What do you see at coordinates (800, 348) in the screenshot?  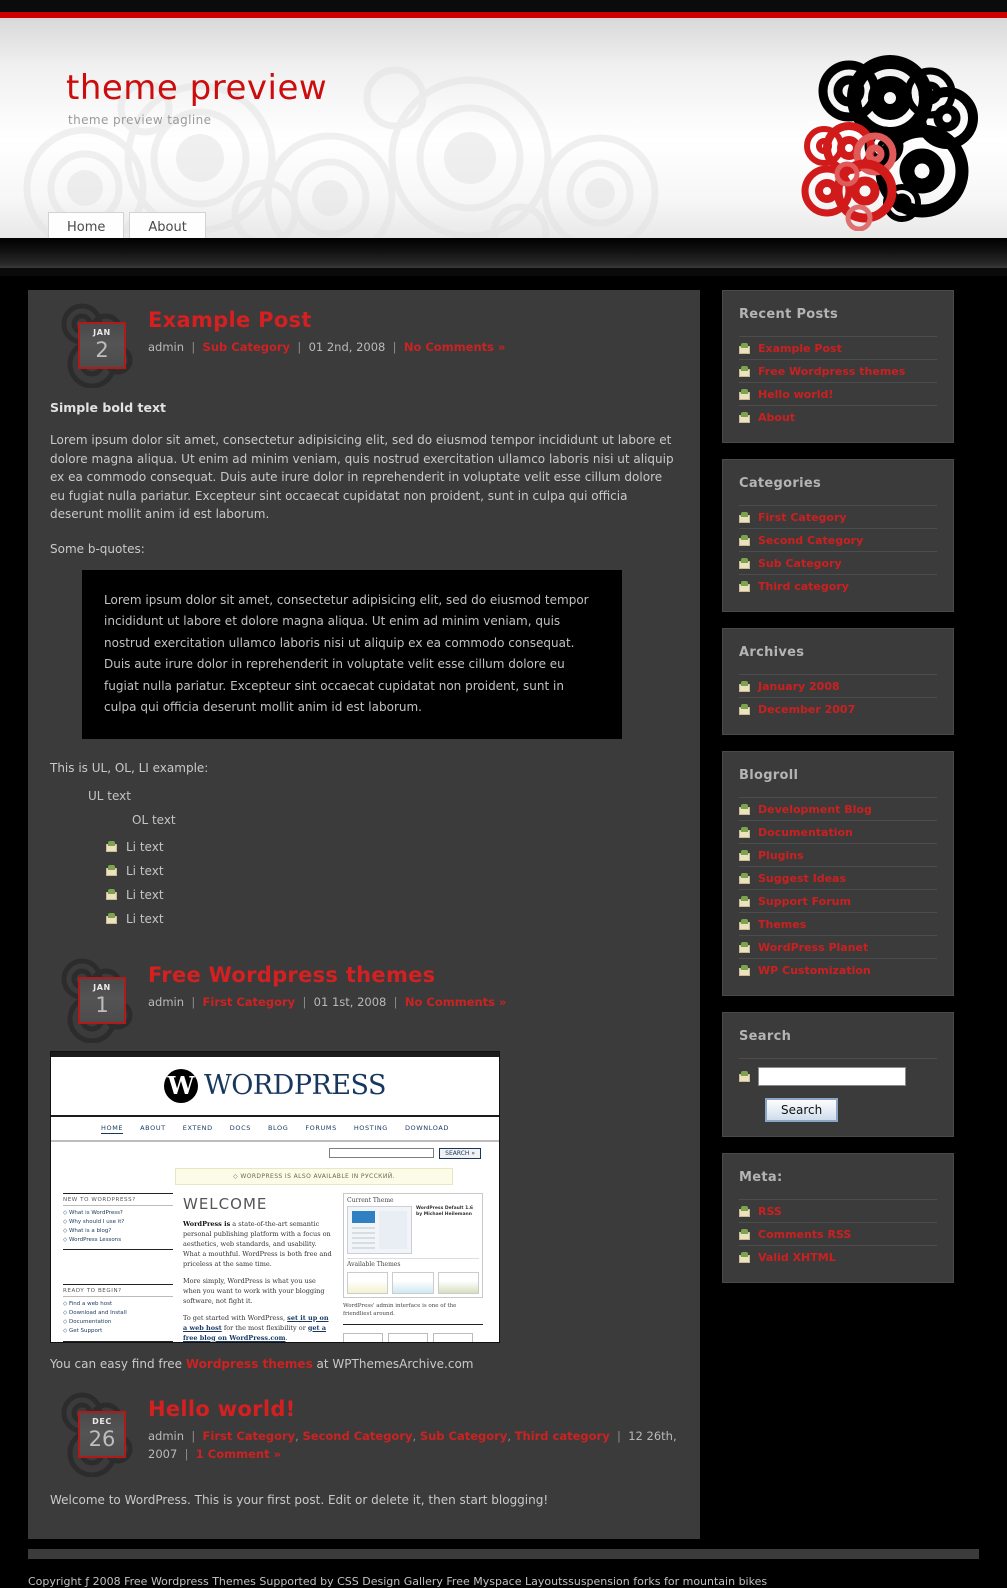 I see `recent-post-link: Example Post` at bounding box center [800, 348].